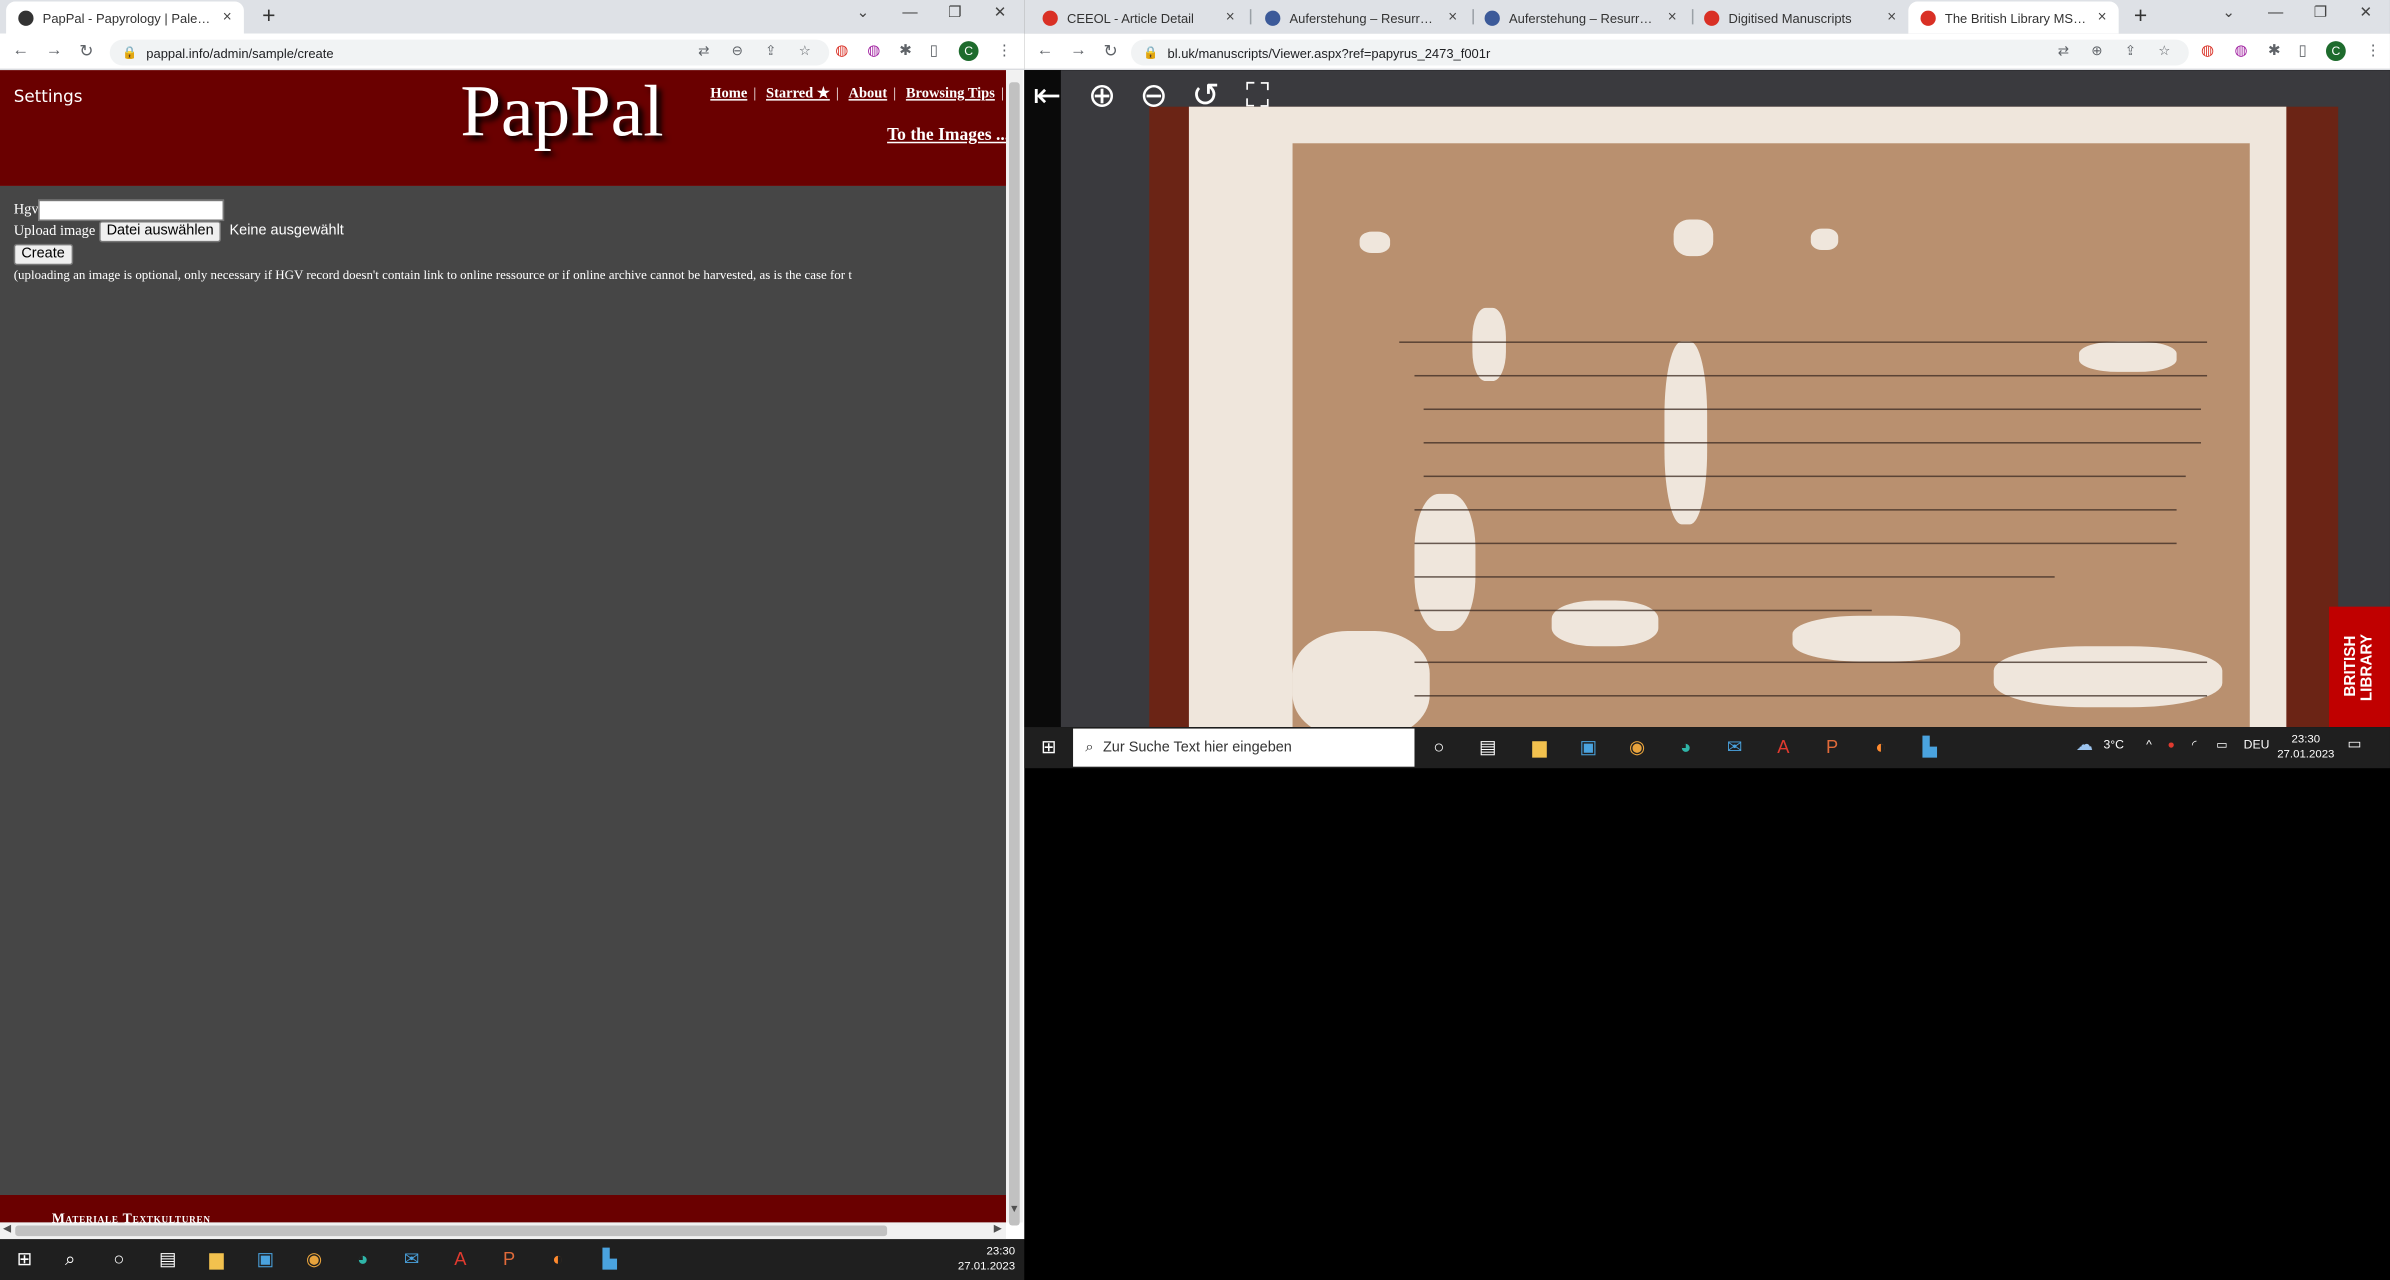  I want to click on rotate-icon: ↺, so click(1206, 96).